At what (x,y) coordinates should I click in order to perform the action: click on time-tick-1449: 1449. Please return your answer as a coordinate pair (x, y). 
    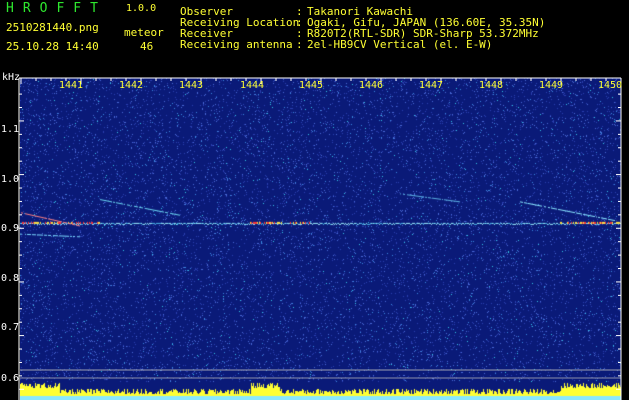
    Looking at the image, I should click on (551, 85).